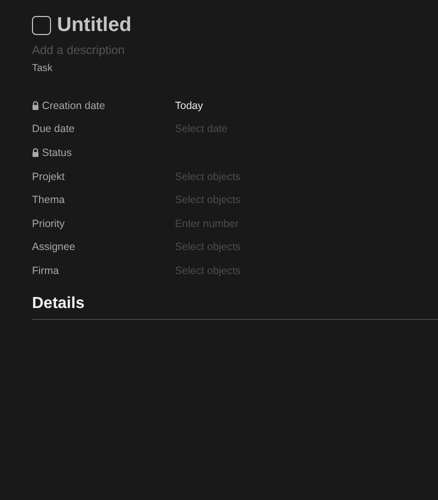 This screenshot has width=438, height=500. What do you see at coordinates (74, 106) in the screenshot?
I see `property-label: Creation date` at bounding box center [74, 106].